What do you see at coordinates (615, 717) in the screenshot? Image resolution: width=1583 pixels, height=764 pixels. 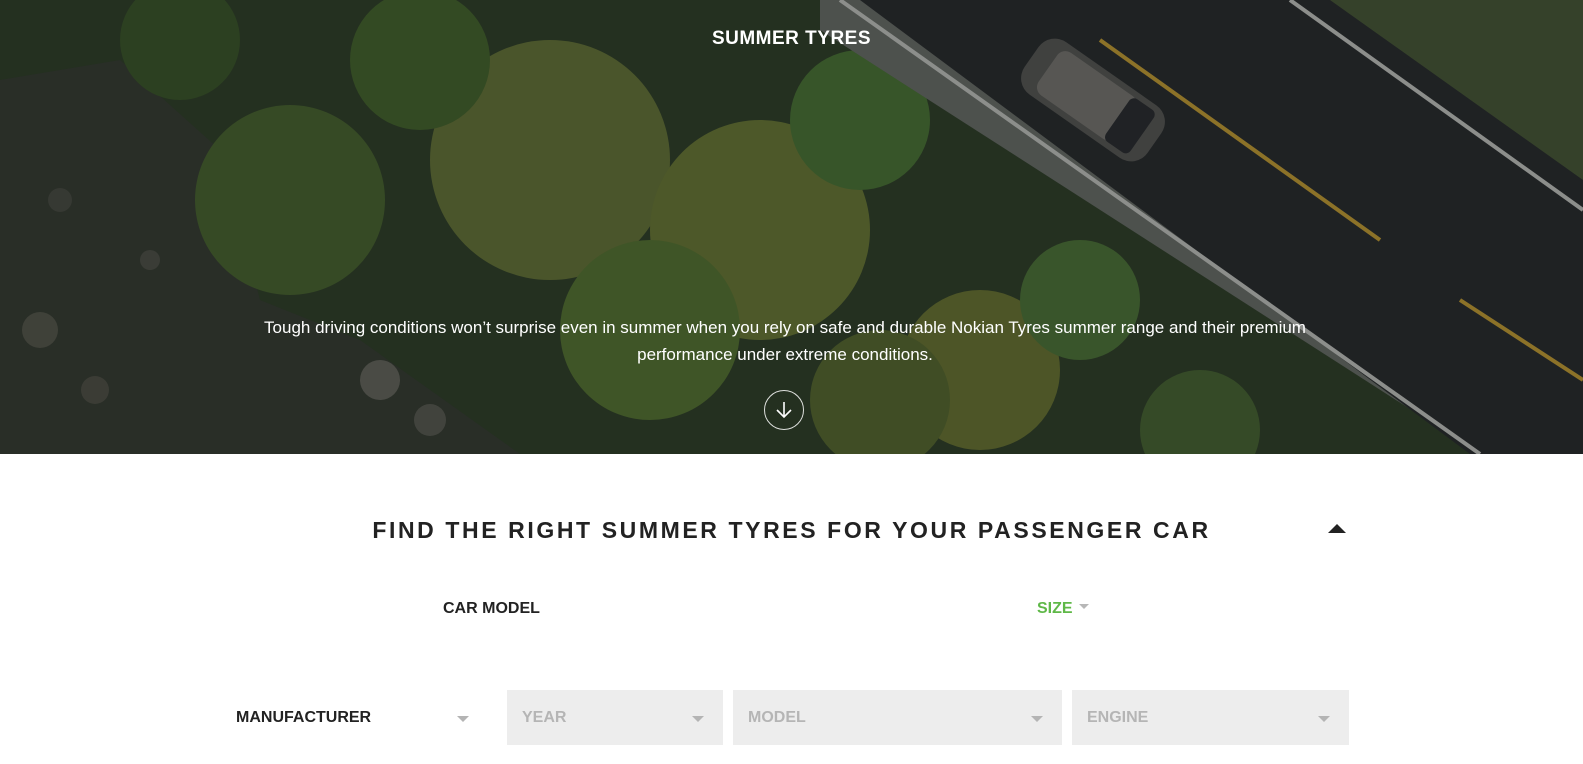 I see `year-select: YEAR` at bounding box center [615, 717].